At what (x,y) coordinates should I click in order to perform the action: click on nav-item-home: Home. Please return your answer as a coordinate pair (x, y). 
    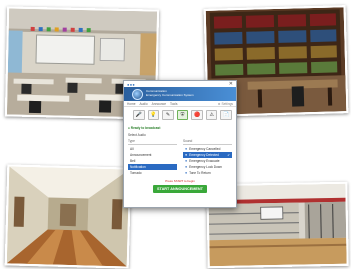
    Looking at the image, I should click on (131, 104).